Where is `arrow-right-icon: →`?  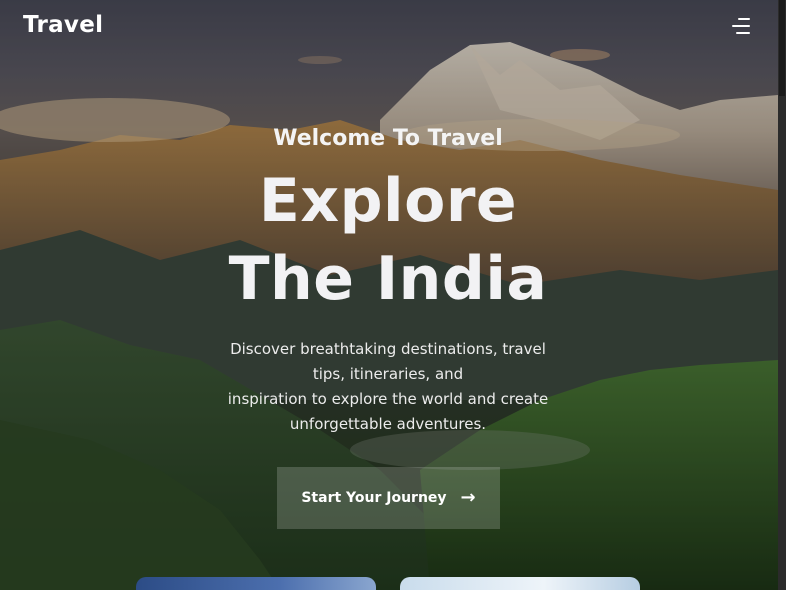
arrow-right-icon: → is located at coordinates (468, 497).